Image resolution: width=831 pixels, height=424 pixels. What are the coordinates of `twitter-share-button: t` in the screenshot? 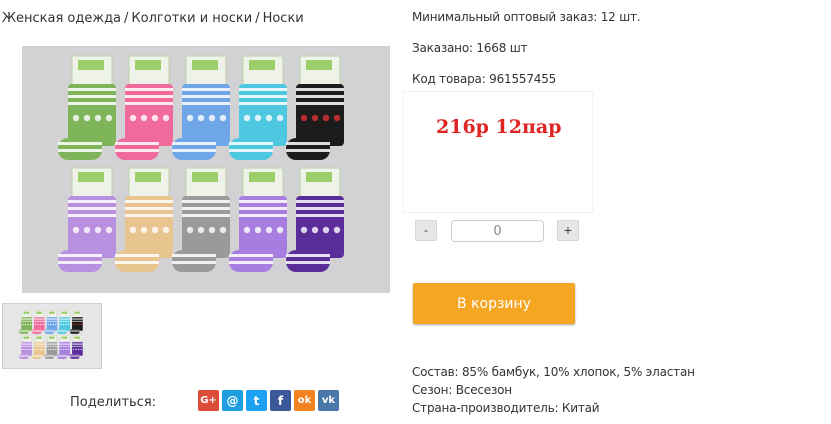 It's located at (256, 400).